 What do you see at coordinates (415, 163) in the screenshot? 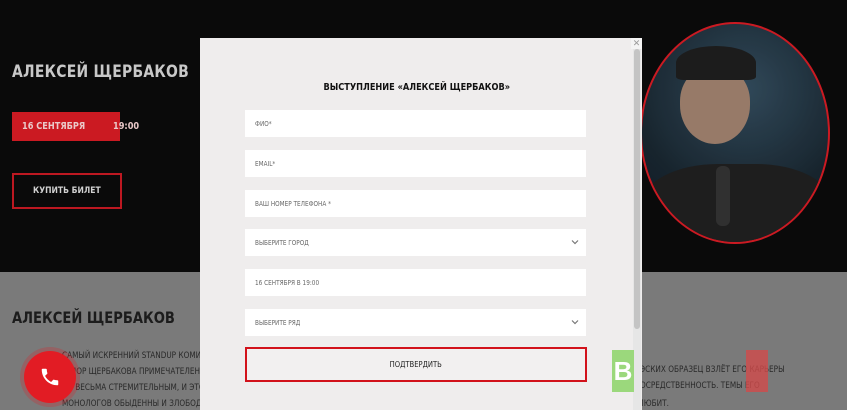
I see `email-field: EMAIL*` at bounding box center [415, 163].